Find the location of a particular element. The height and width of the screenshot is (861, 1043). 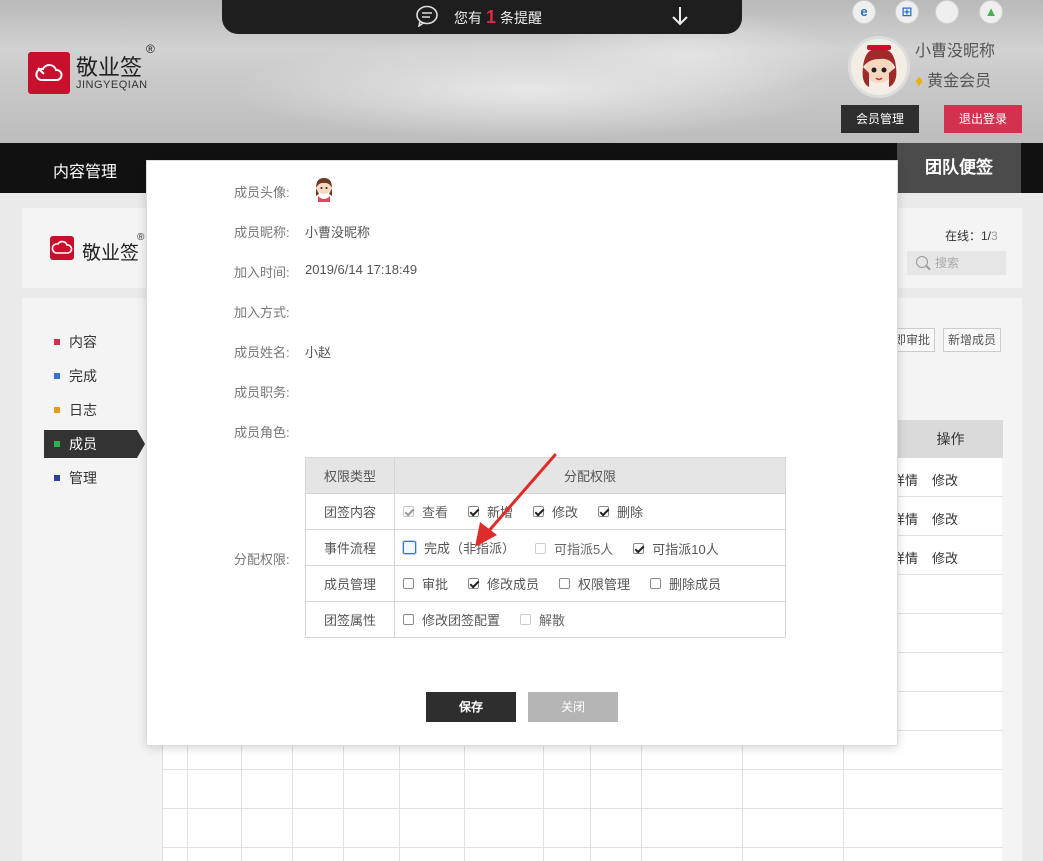

sidebar-item-done: 完成 is located at coordinates (90, 376).